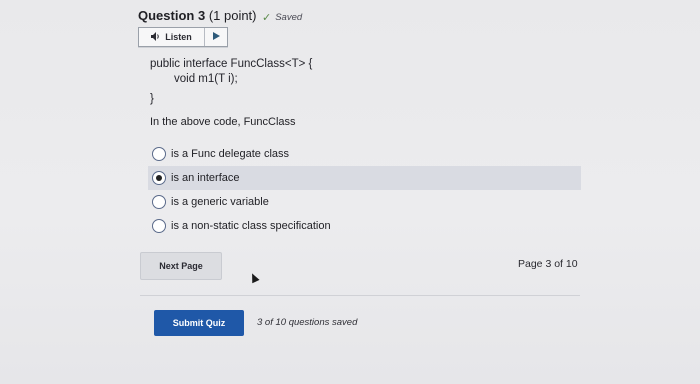 Image resolution: width=700 pixels, height=384 pixels. I want to click on answer-option: is a generic variable, so click(208, 202).